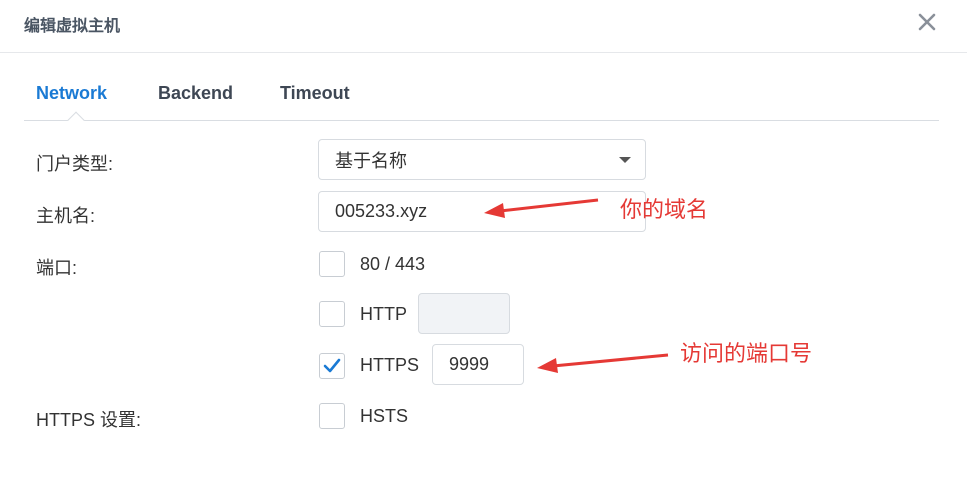 This screenshot has width=967, height=493. What do you see at coordinates (384, 416) in the screenshot?
I see `hsts-label: HSTS` at bounding box center [384, 416].